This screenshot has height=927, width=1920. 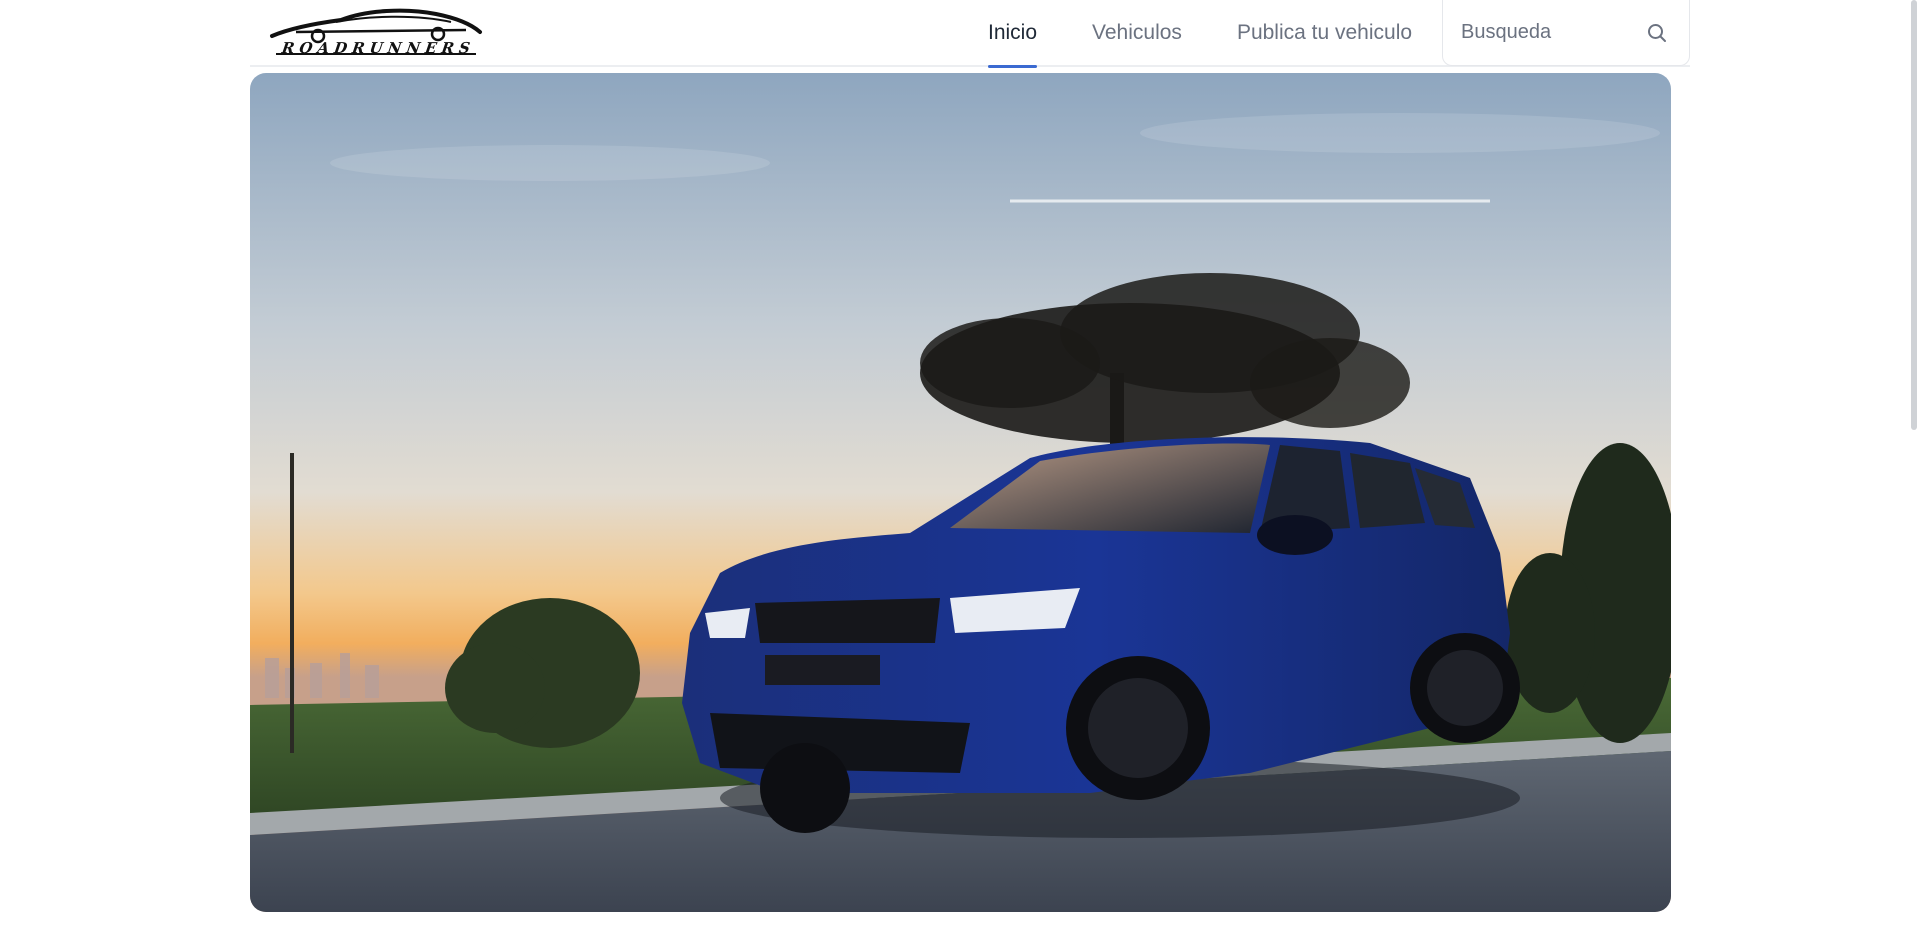 I want to click on nav-item-inicio: Inicio, so click(x=1013, y=34).